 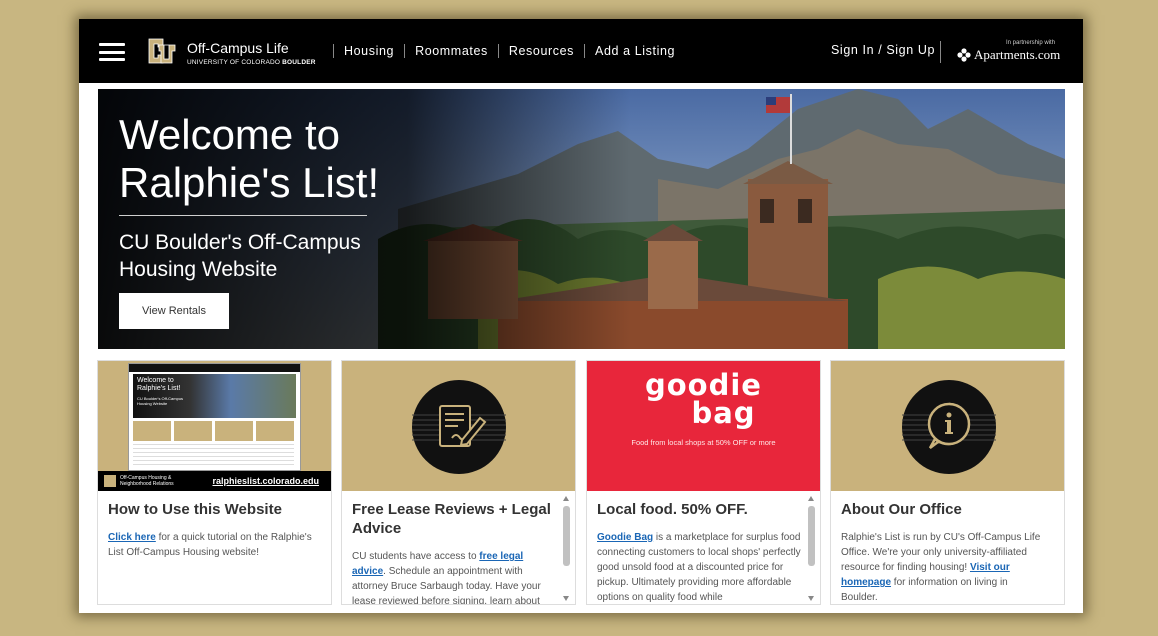 I want to click on thumbnail-hero-subtitle: CU Boulder's Off-Campus Housing Website, so click(x=160, y=401).